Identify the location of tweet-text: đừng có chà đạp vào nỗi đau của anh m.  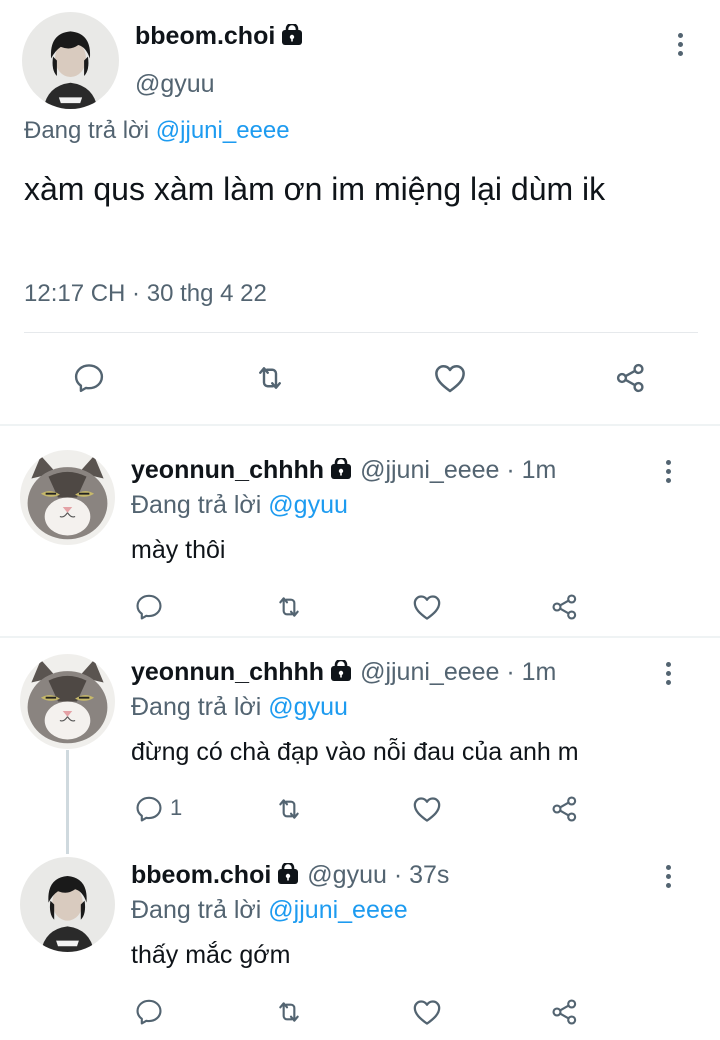
(355, 752).